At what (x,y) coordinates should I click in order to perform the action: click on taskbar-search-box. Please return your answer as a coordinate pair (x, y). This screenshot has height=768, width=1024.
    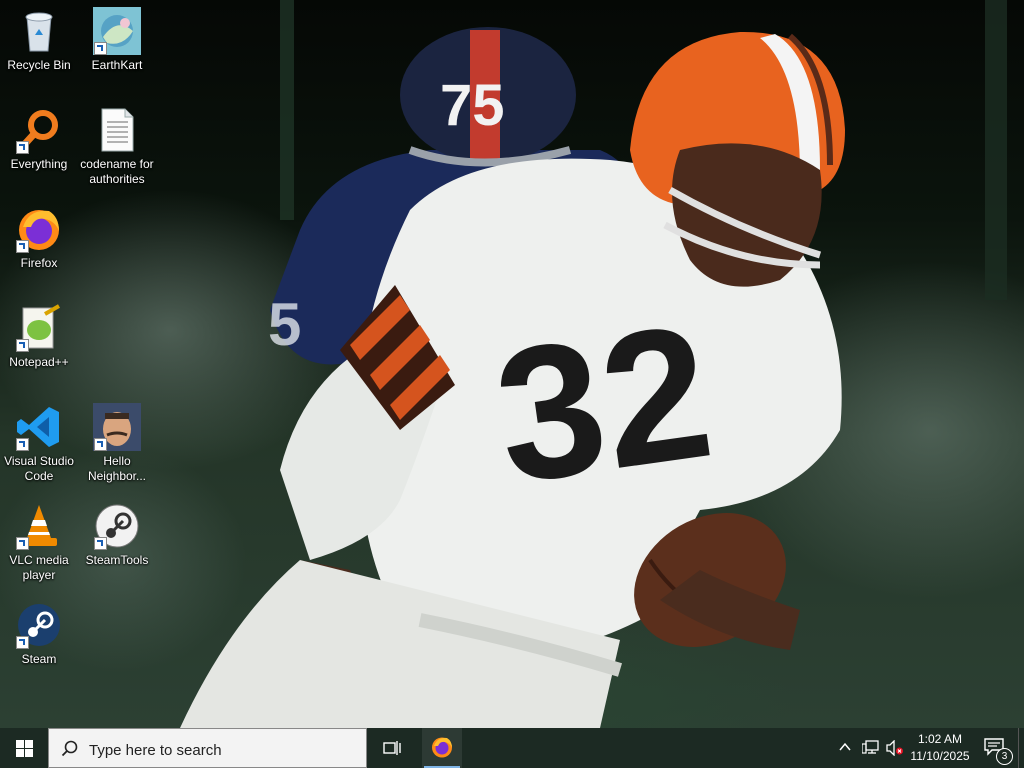
    Looking at the image, I should click on (207, 748).